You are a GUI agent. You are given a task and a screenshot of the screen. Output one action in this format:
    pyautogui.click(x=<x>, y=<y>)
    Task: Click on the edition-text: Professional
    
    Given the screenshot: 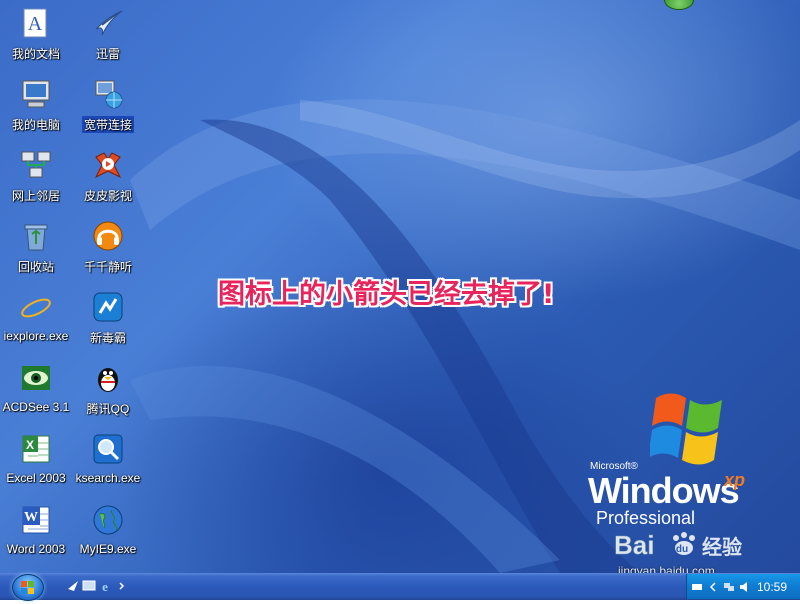 What is the action you would take?
    pyautogui.click(x=646, y=518)
    